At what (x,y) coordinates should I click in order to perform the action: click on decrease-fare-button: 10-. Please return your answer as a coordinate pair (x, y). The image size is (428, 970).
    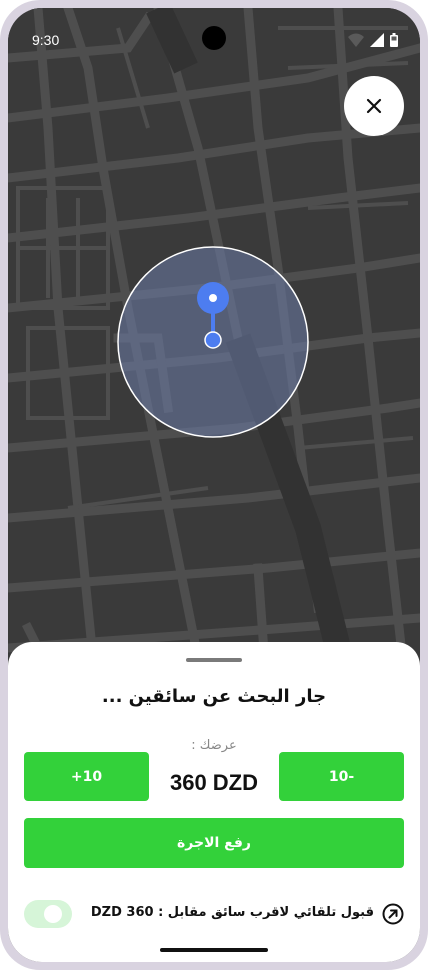
    Looking at the image, I should click on (341, 776).